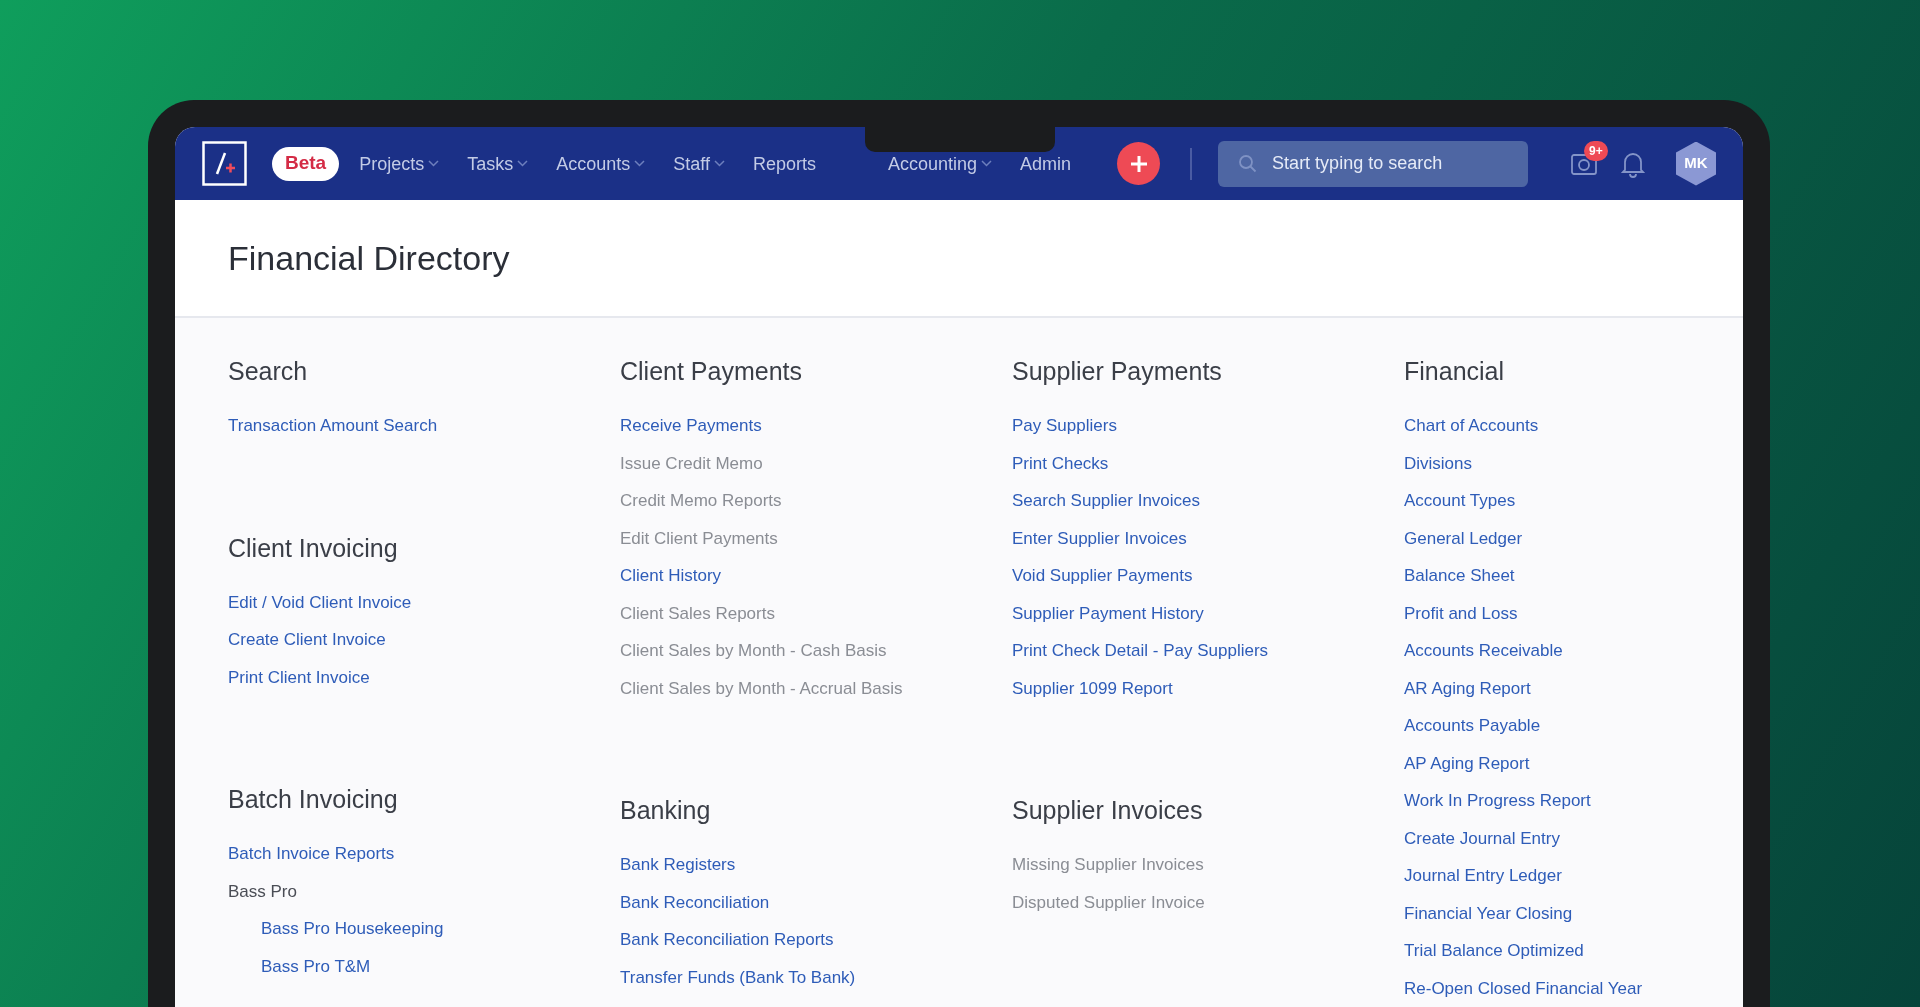 Image resolution: width=1920 pixels, height=1007 pixels. Describe the element at coordinates (369, 258) in the screenshot. I see `page-title: Financial Directory` at that location.